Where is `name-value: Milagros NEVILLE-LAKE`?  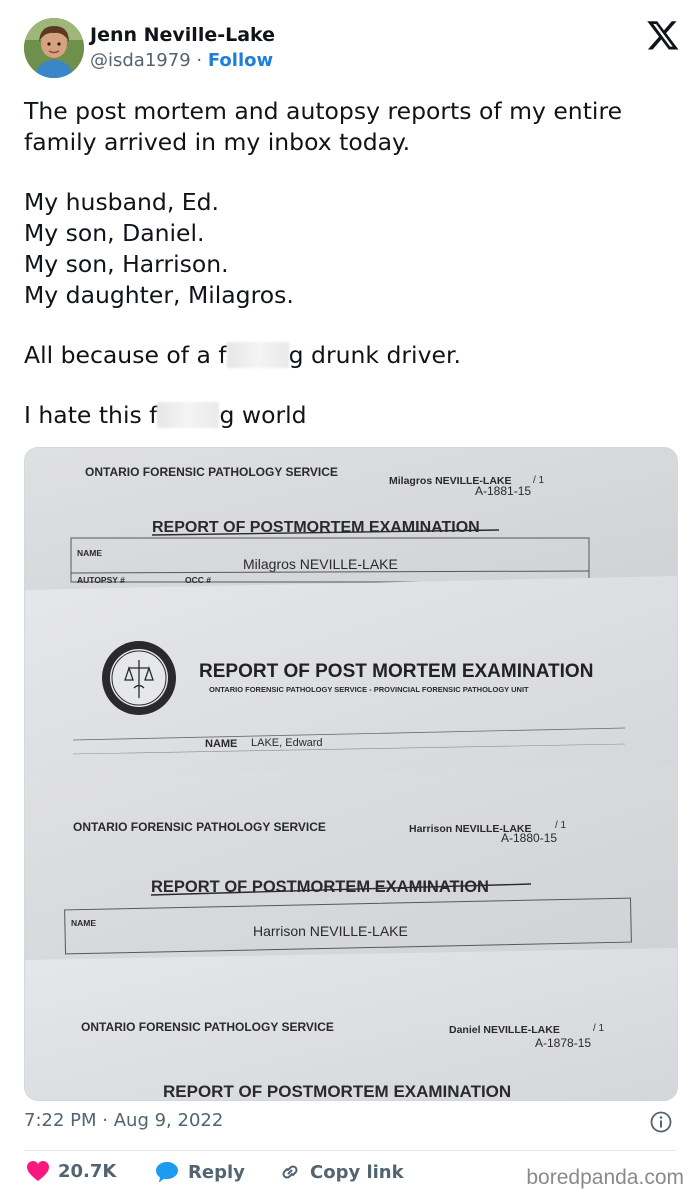
name-value: Milagros NEVILLE-LAKE is located at coordinates (320, 564).